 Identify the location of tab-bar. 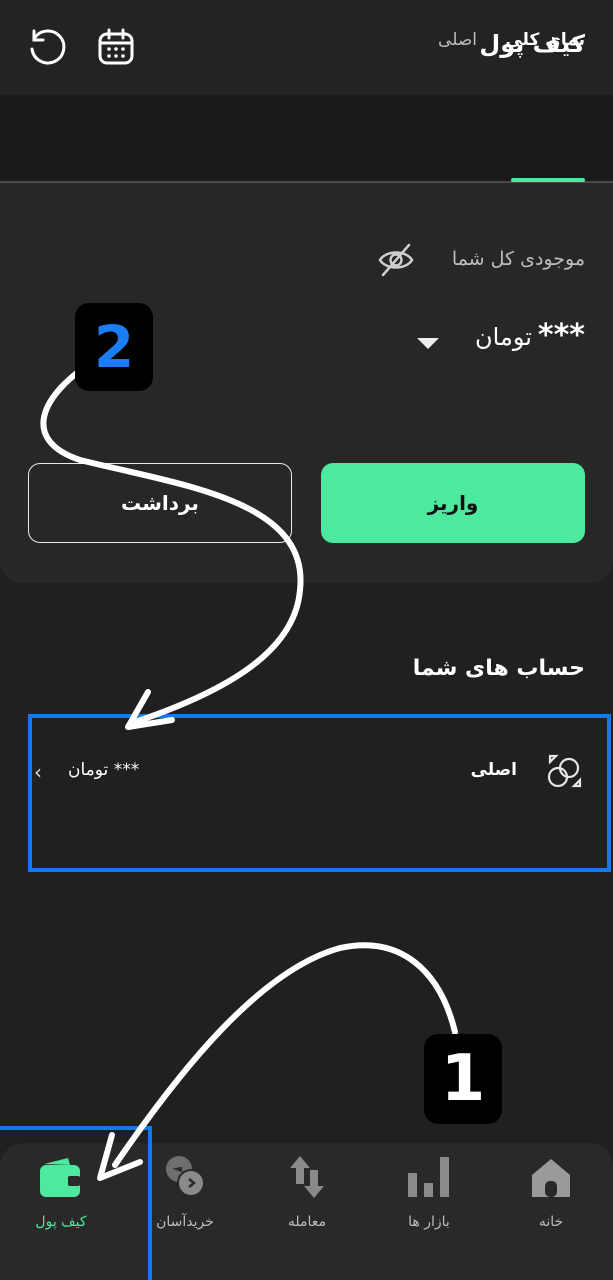
(306, 139).